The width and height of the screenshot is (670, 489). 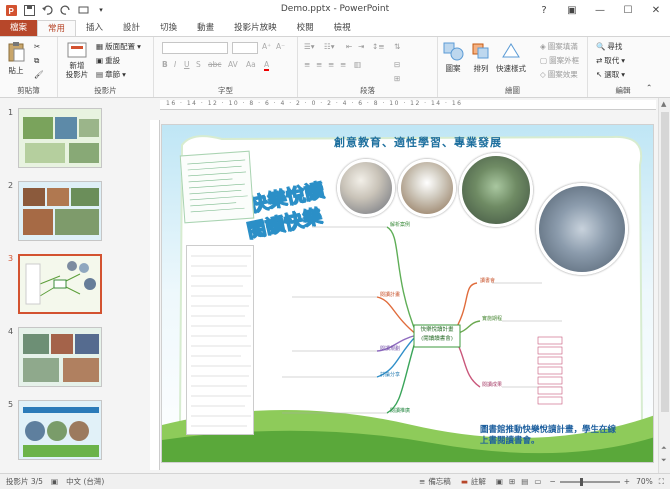 What do you see at coordinates (106, 67) in the screenshot?
I see `group-slides: 新增 投影片 ▦ 版面配置 ▾ ▣ 重設 ▤ 章節 ▾ 投影片` at bounding box center [106, 67].